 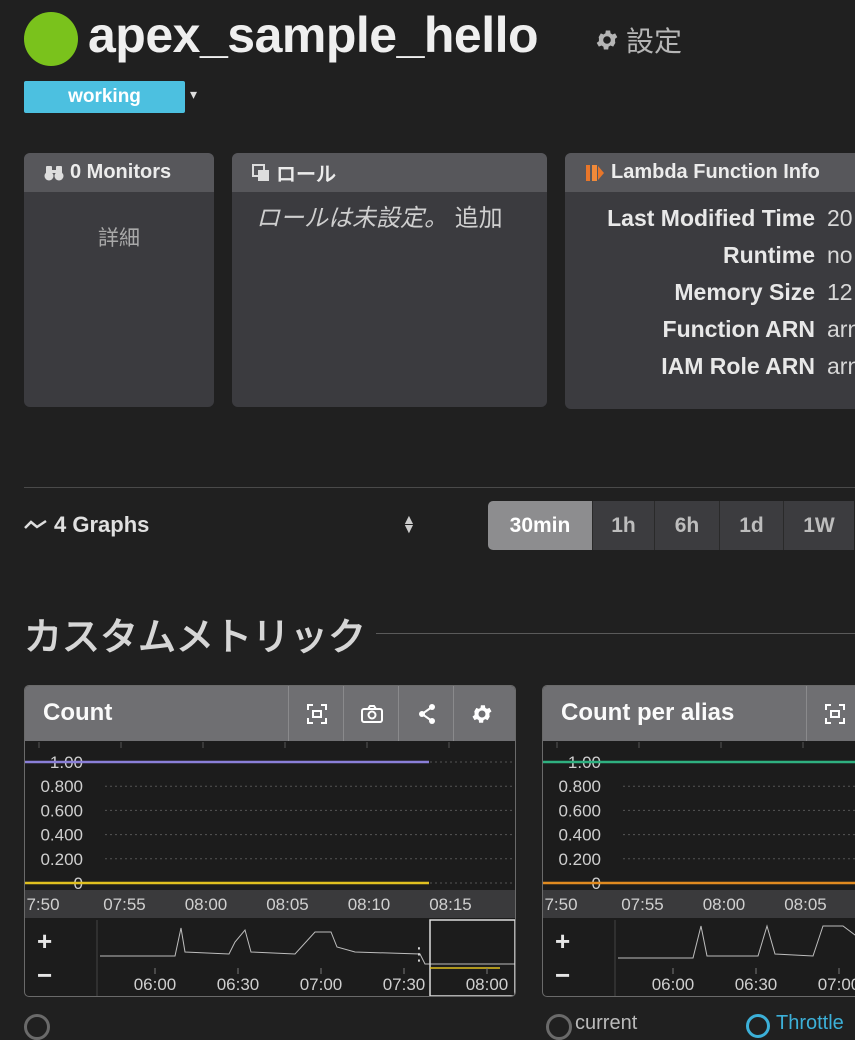 I want to click on info-key: Runtime, so click(x=769, y=255).